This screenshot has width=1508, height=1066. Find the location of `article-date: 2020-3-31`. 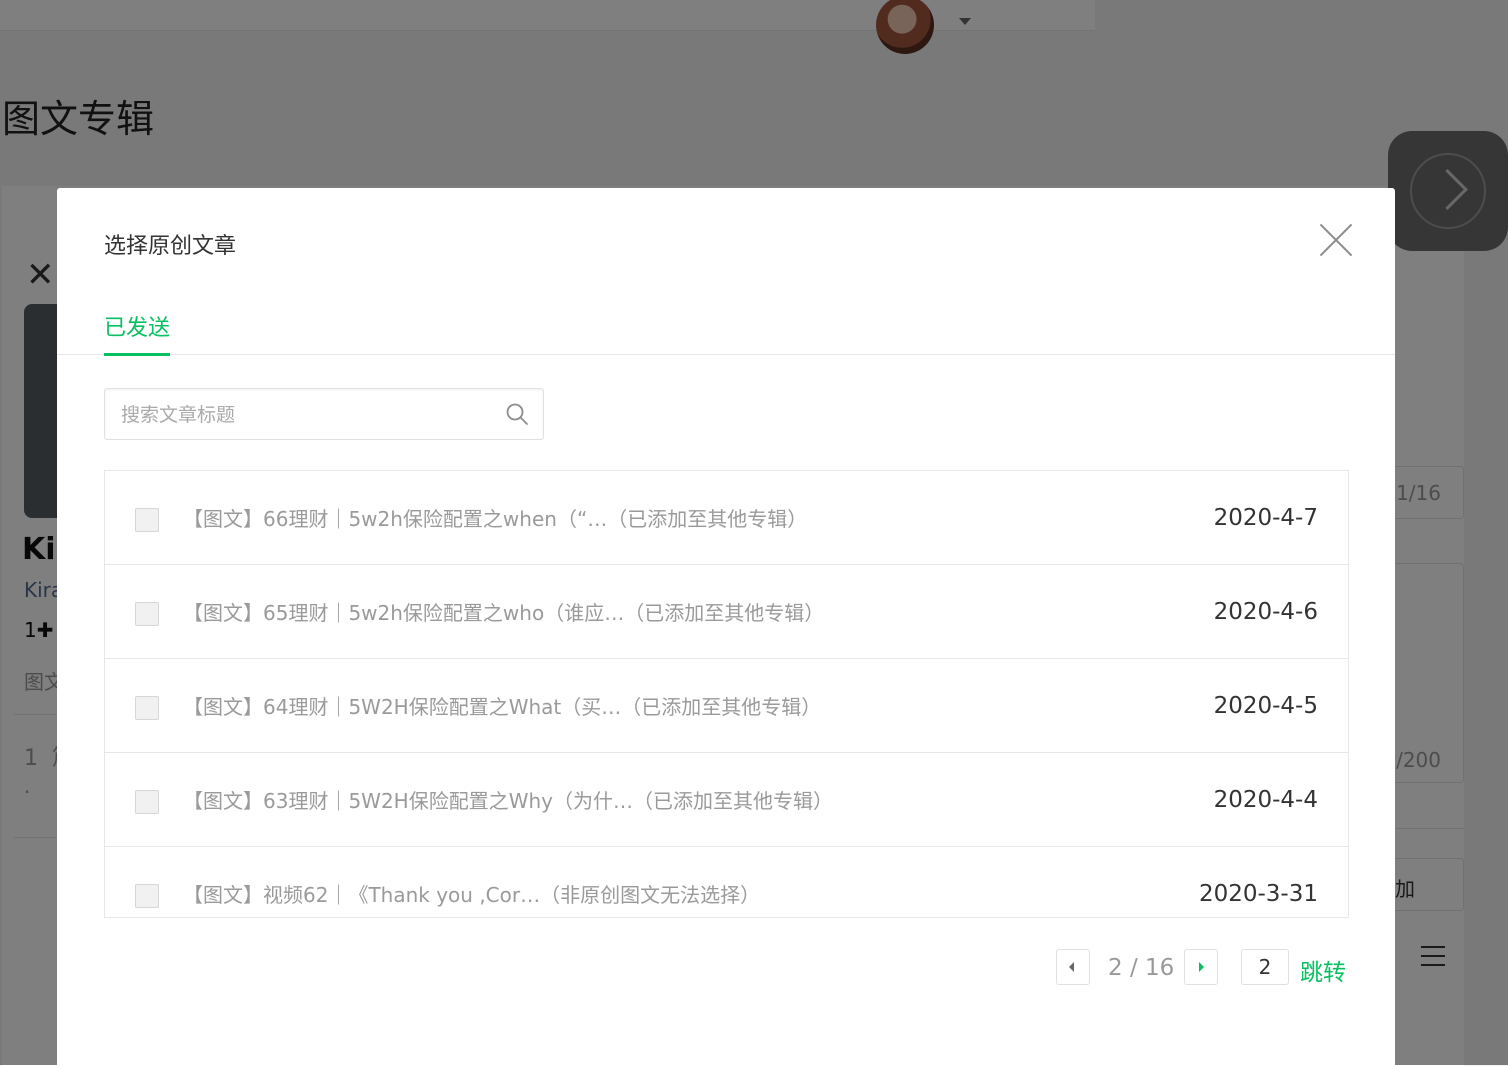

article-date: 2020-3-31 is located at coordinates (1258, 894).